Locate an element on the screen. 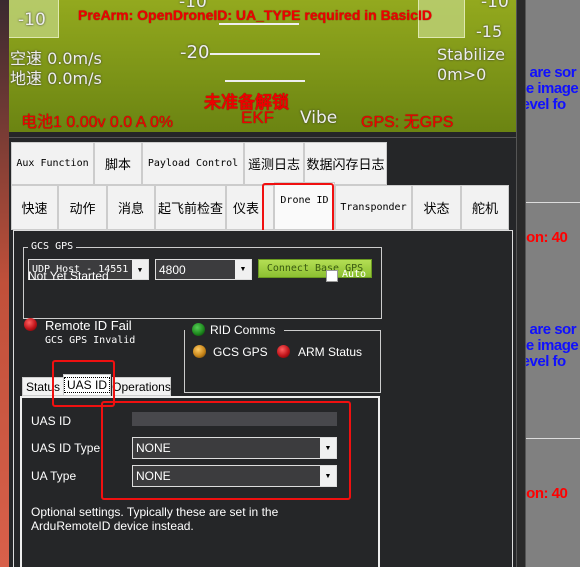  tab-telemetry-logs: 遥测日志 is located at coordinates (274, 163).